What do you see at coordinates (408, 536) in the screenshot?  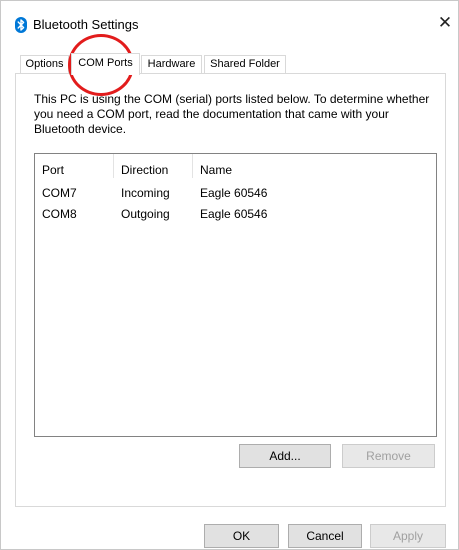 I see `apply-button: Apply` at bounding box center [408, 536].